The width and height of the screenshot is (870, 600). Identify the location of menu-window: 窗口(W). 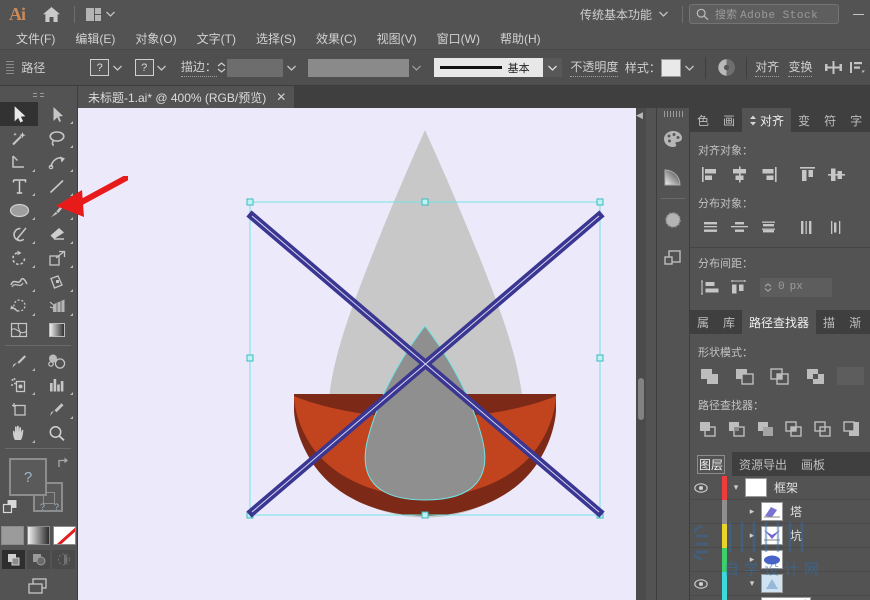
(458, 39).